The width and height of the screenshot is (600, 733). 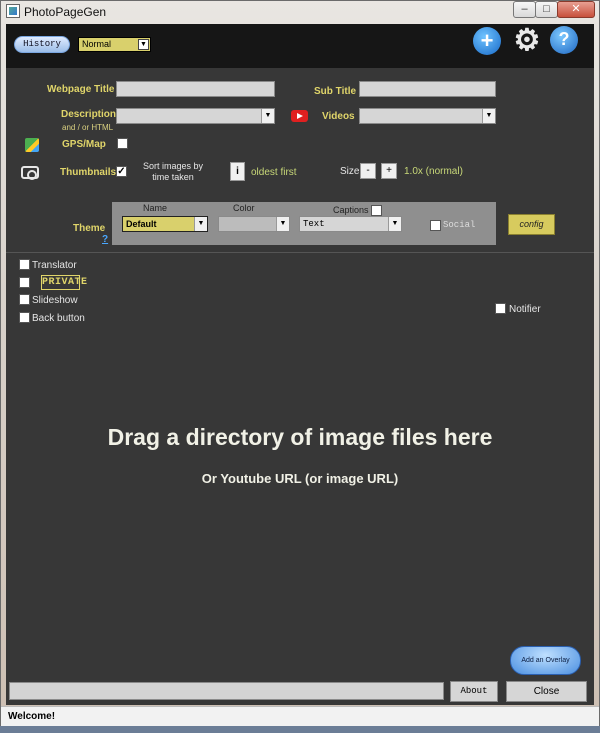 What do you see at coordinates (274, 172) in the screenshot?
I see `sort-order-value: oldest first` at bounding box center [274, 172].